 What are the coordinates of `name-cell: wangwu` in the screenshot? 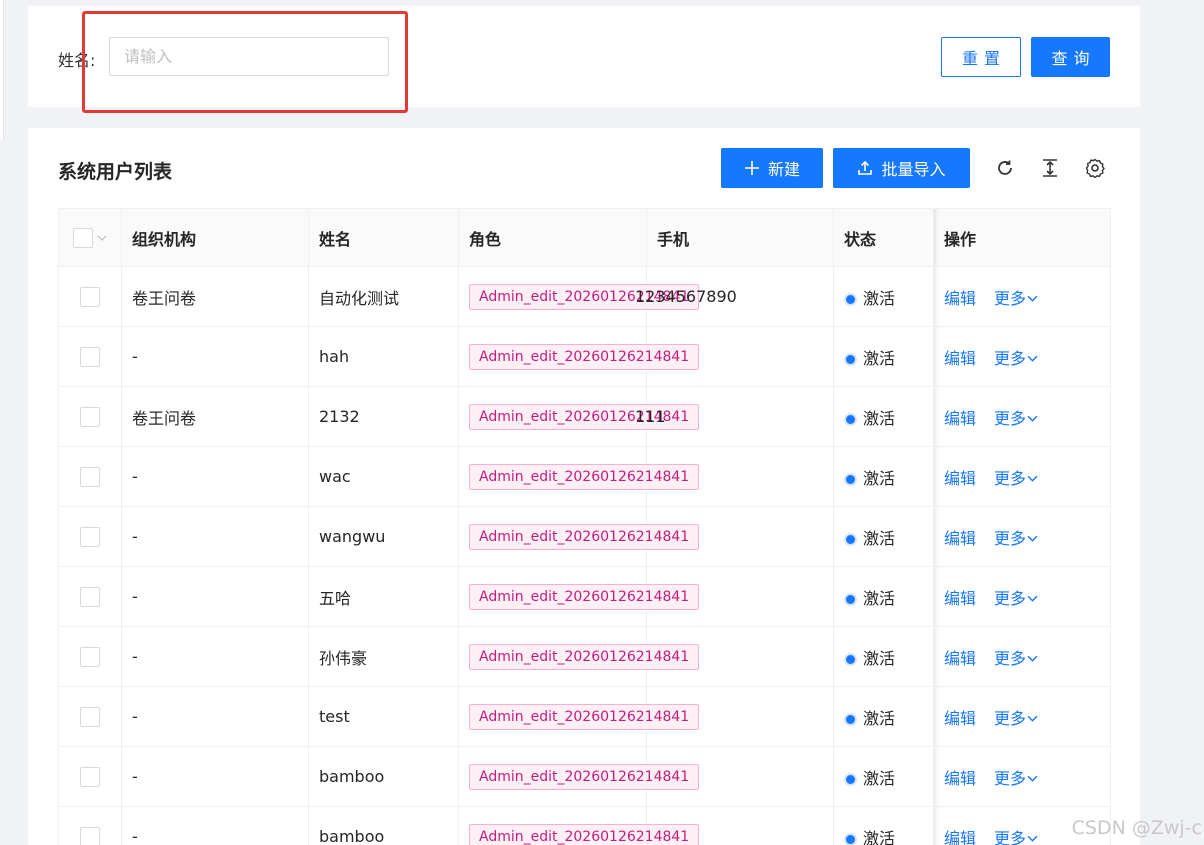 It's located at (383, 536).